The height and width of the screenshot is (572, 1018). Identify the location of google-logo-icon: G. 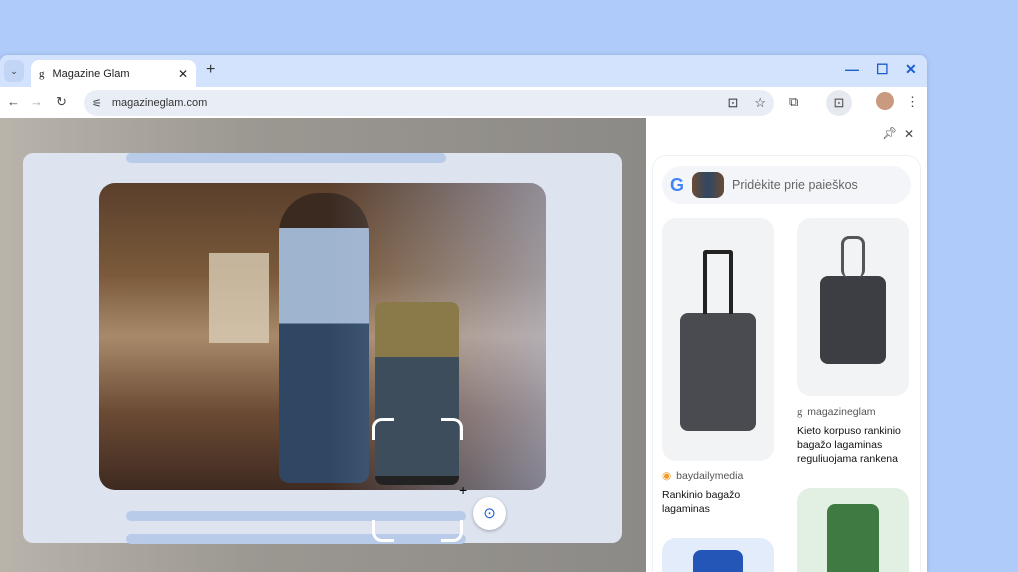
(677, 184).